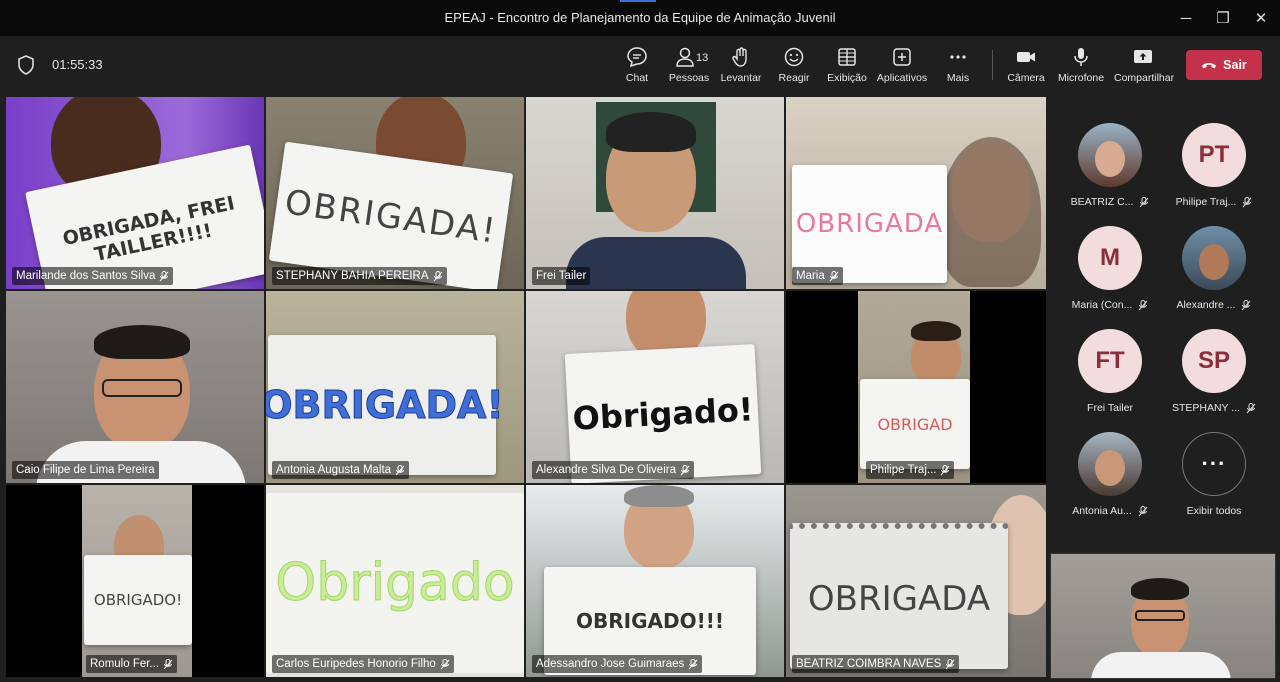  Describe the element at coordinates (741, 78) in the screenshot. I see `raise-hand-label: Levantar` at that location.